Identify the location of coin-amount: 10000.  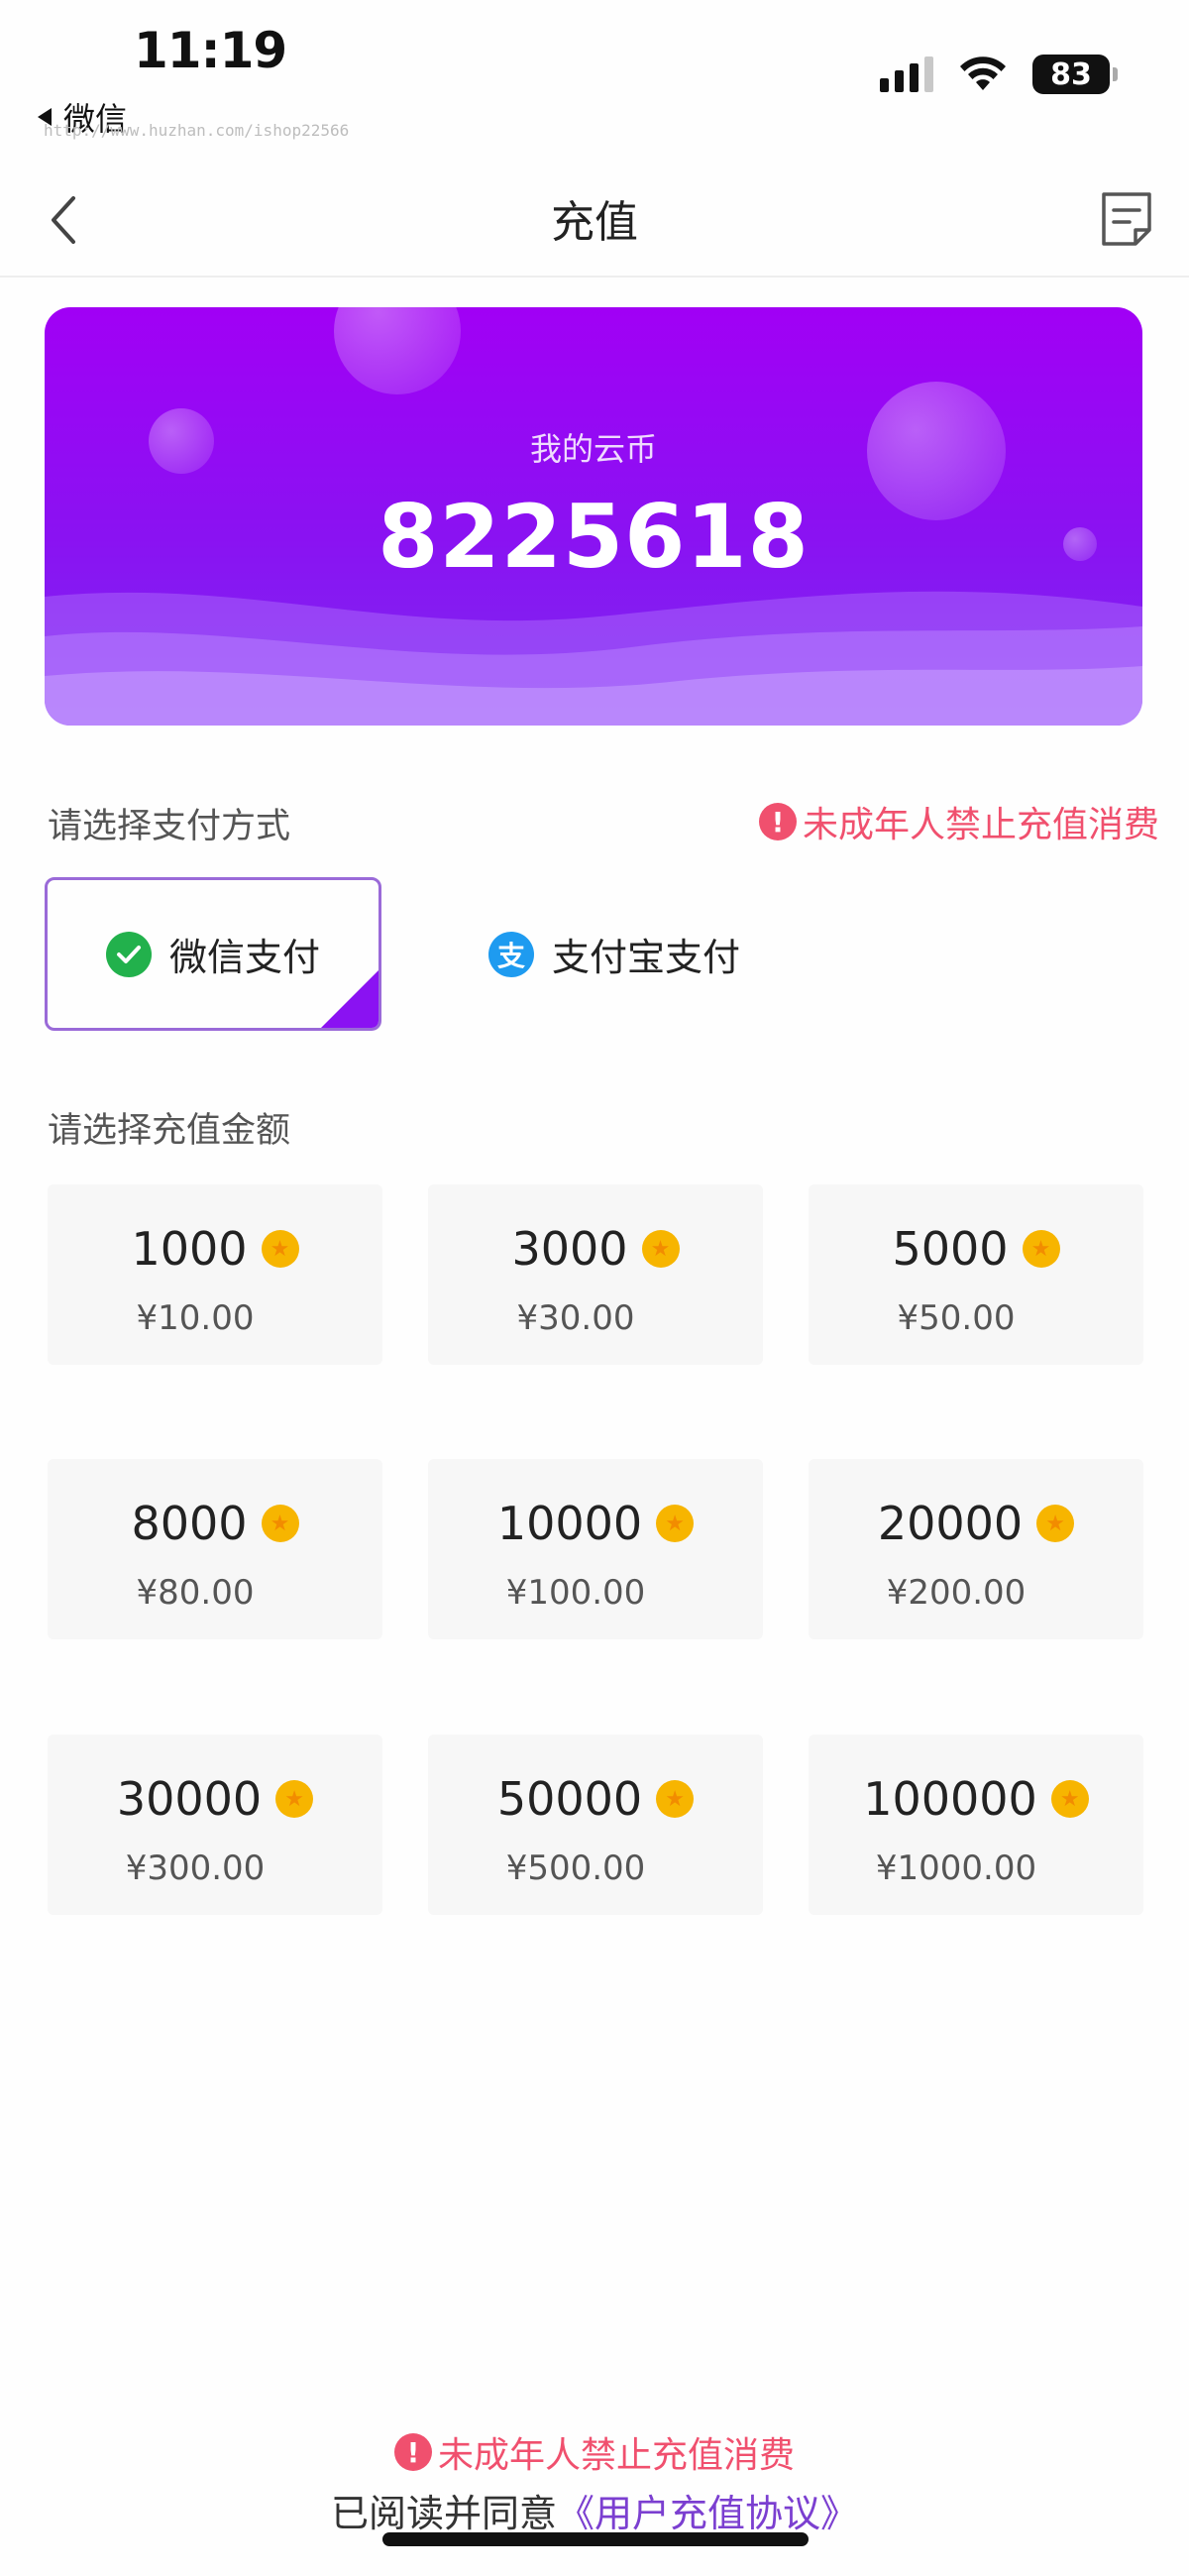
(570, 1523).